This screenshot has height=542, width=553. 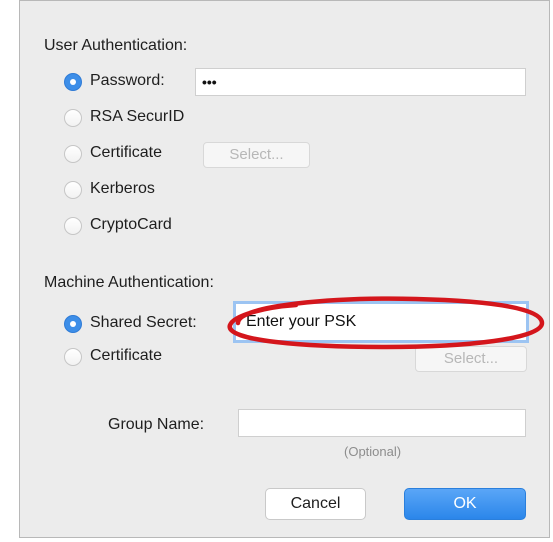 I want to click on shared-secret-text: Enter your PSK, so click(x=301, y=321).